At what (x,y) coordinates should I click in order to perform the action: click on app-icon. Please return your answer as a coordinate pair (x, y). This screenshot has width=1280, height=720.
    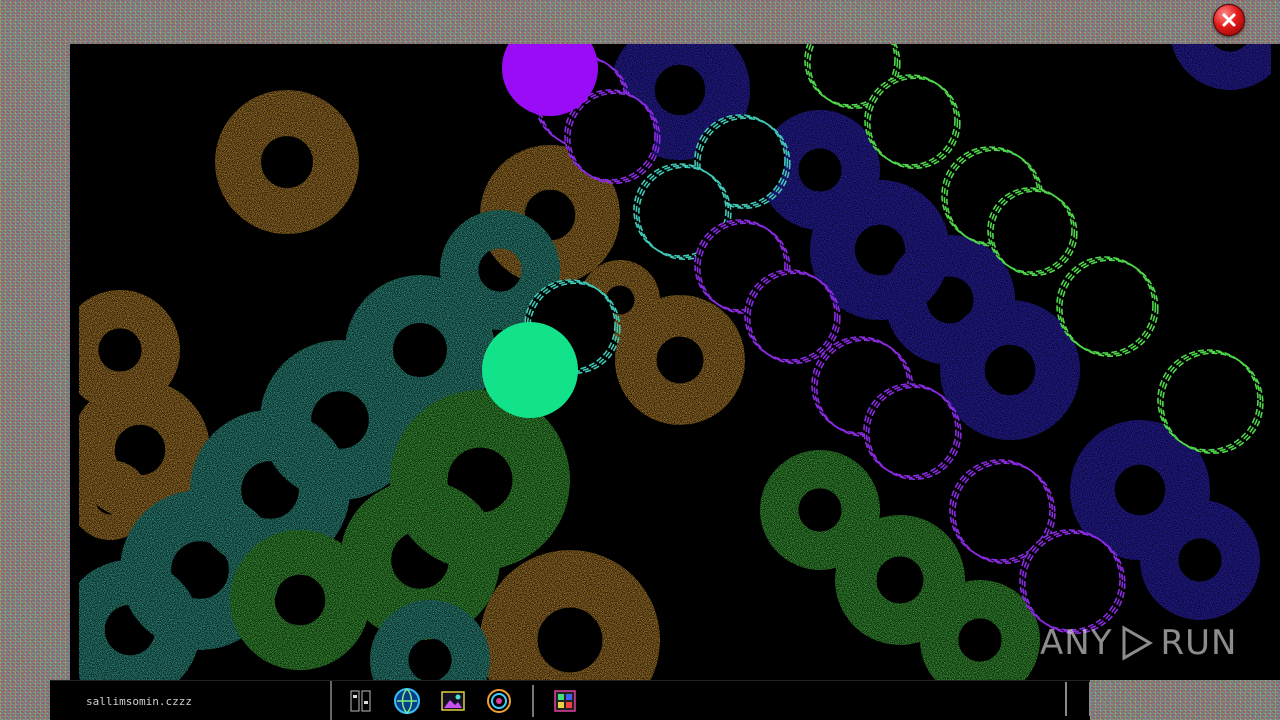
    Looking at the image, I should click on (361, 701).